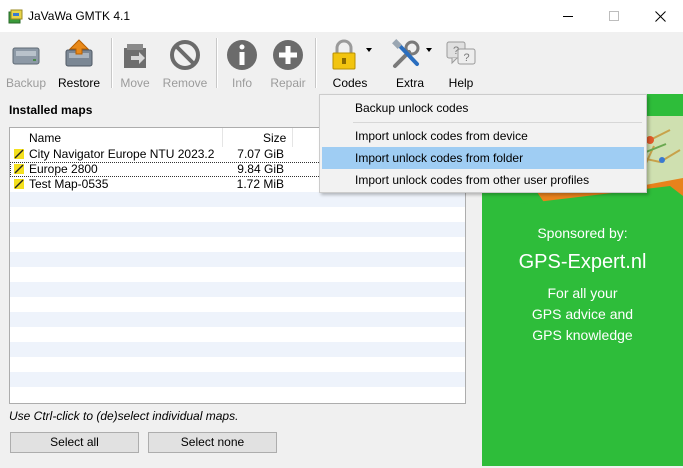 Image resolution: width=683 pixels, height=468 pixels. Describe the element at coordinates (79, 83) in the screenshot. I see `restore-label: Restore` at that location.